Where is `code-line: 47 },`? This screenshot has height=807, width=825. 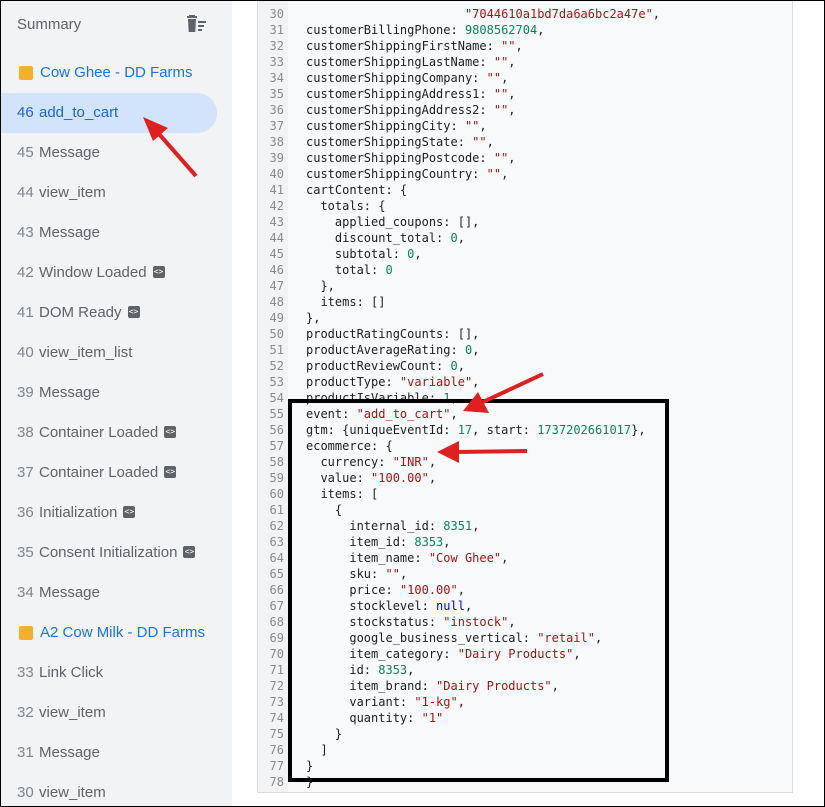
code-line: 47 }, is located at coordinates (525, 286).